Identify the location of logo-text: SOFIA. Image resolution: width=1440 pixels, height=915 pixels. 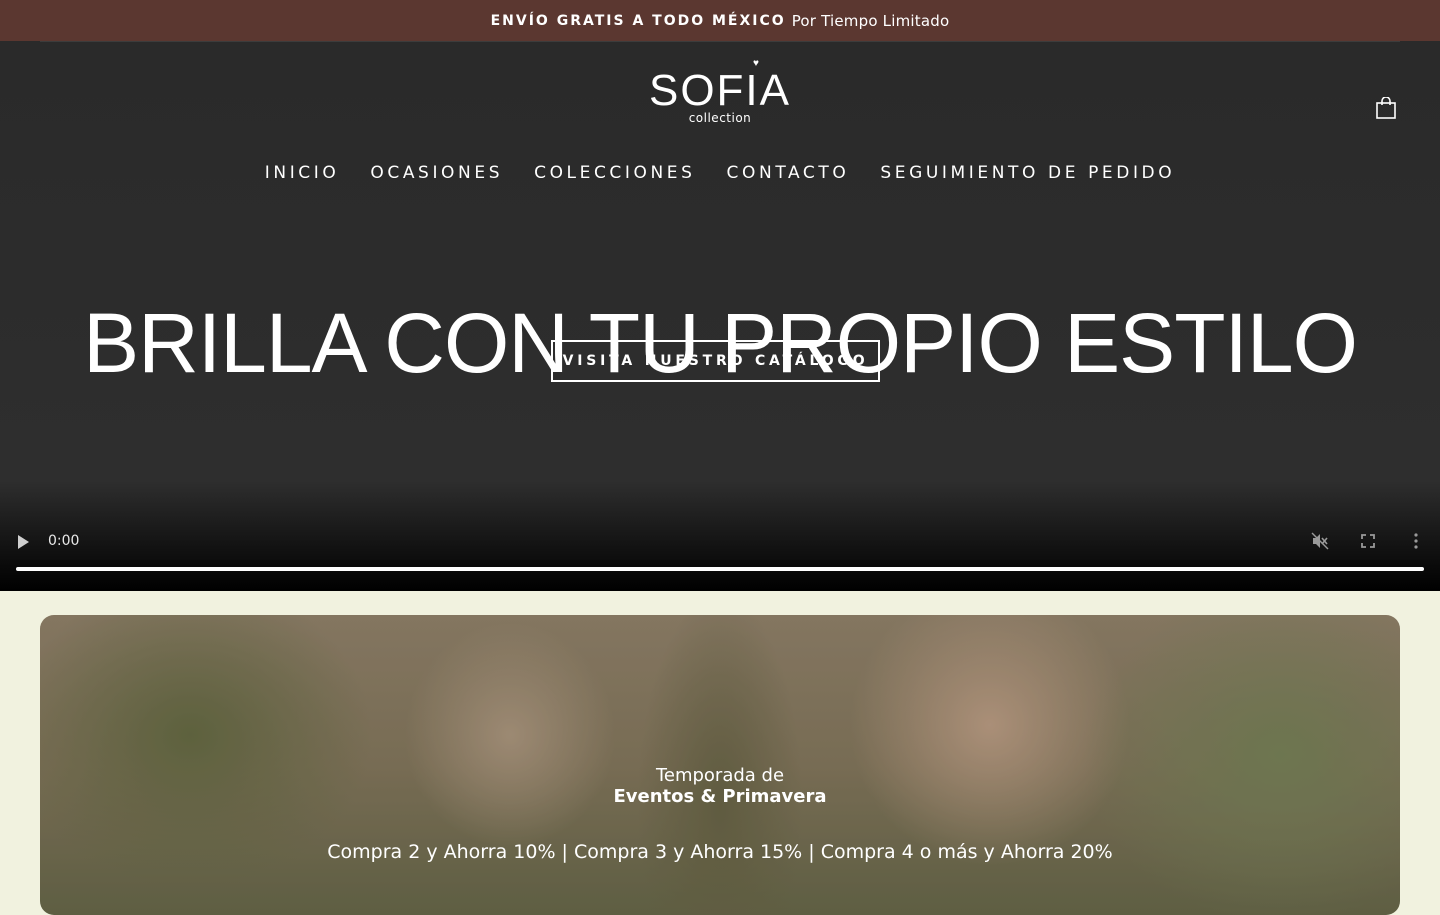
(720, 90).